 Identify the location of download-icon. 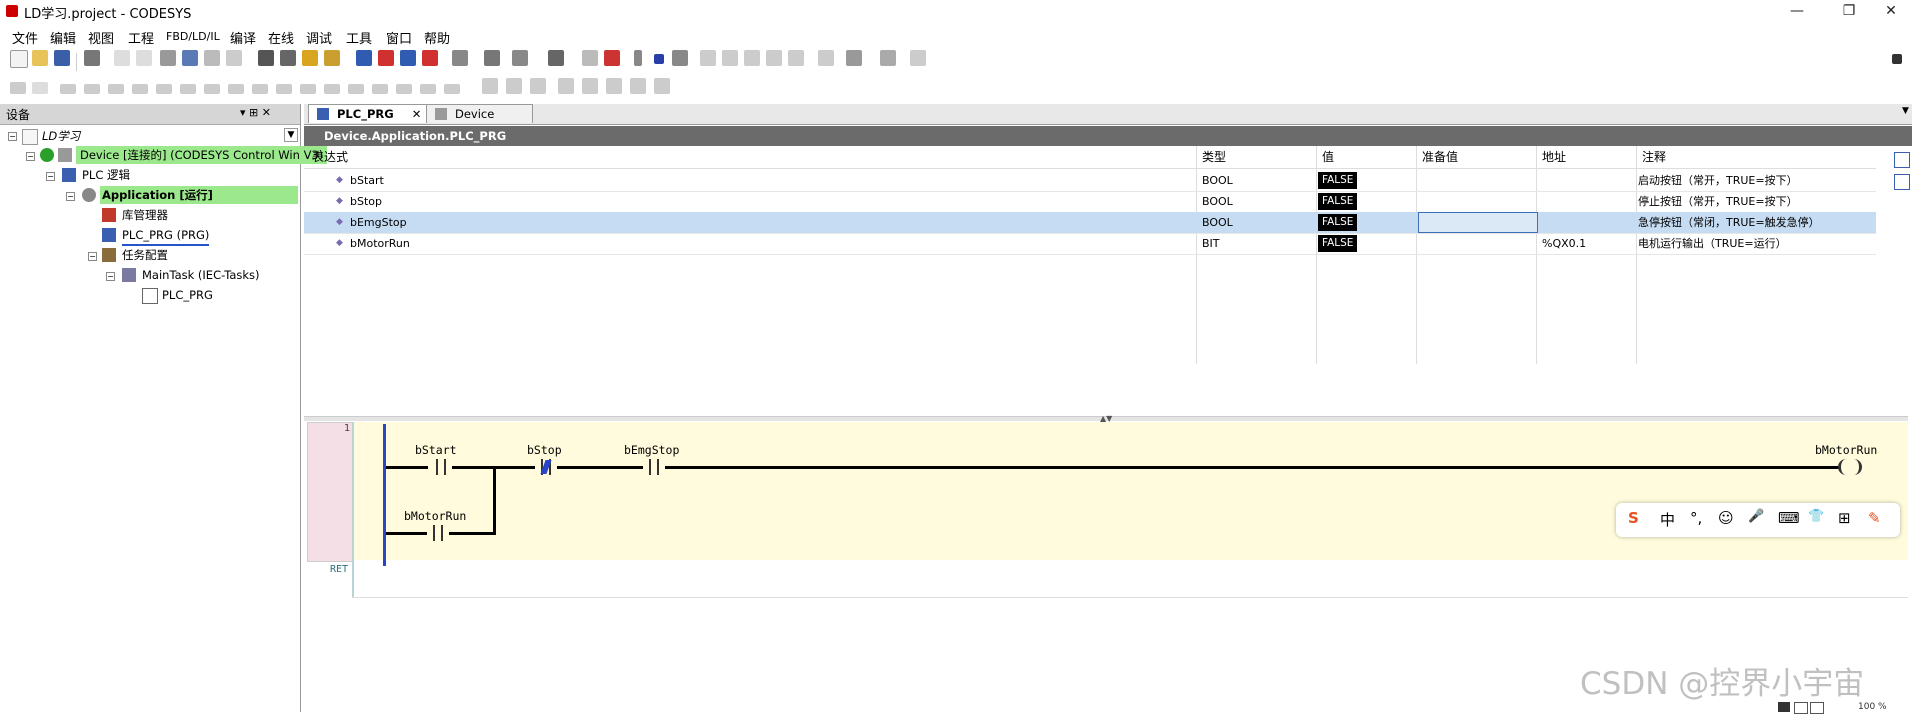
(408, 58).